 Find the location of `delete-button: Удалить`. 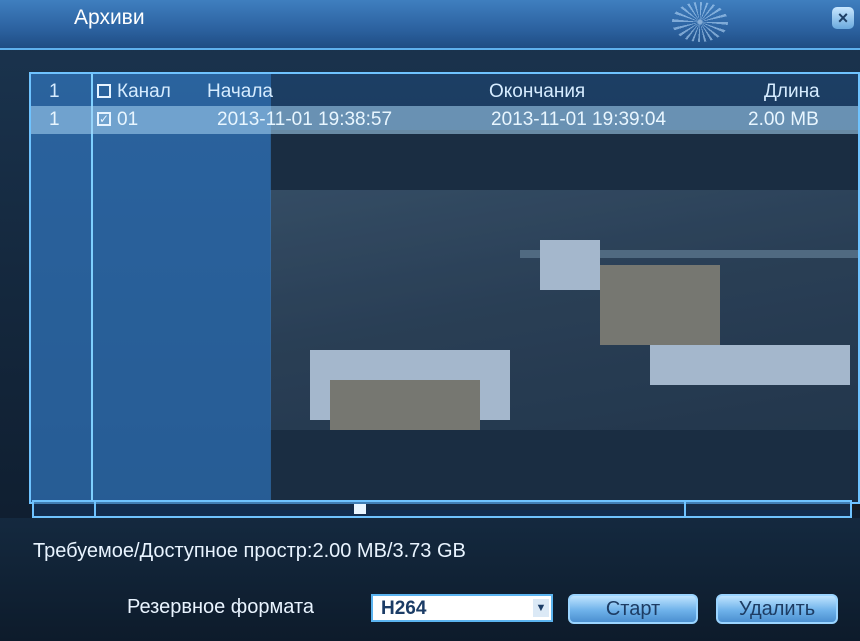

delete-button: Удалить is located at coordinates (777, 609).